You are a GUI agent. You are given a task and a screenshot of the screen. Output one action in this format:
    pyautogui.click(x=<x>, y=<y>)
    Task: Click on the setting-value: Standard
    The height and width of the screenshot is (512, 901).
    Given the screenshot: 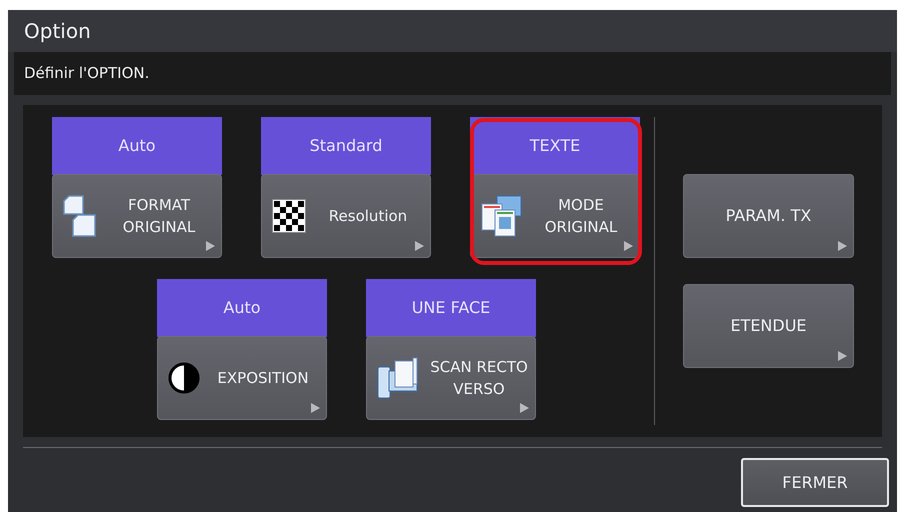 What is the action you would take?
    pyautogui.click(x=346, y=146)
    